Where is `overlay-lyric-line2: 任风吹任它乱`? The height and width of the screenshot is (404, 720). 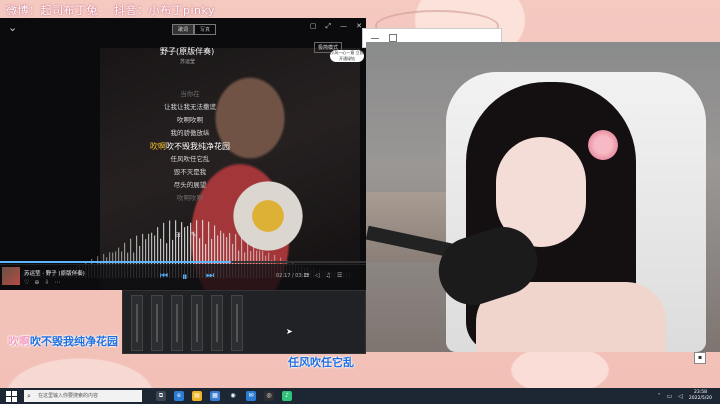 overlay-lyric-line2: 任风吹任它乱 is located at coordinates (321, 362).